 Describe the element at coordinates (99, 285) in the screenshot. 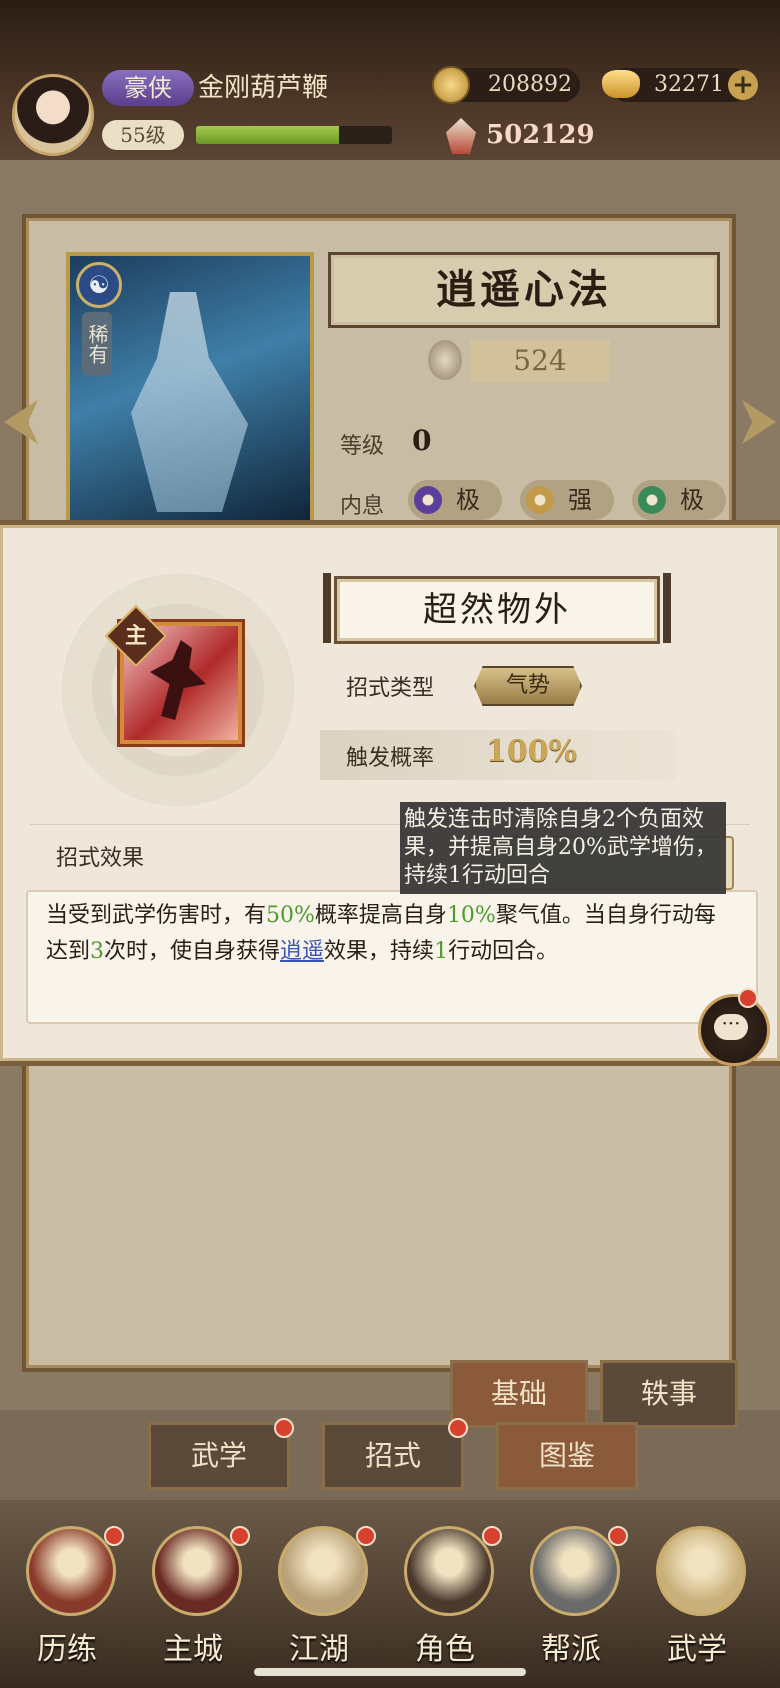

I see `yin-yang-icon: ☯` at that location.